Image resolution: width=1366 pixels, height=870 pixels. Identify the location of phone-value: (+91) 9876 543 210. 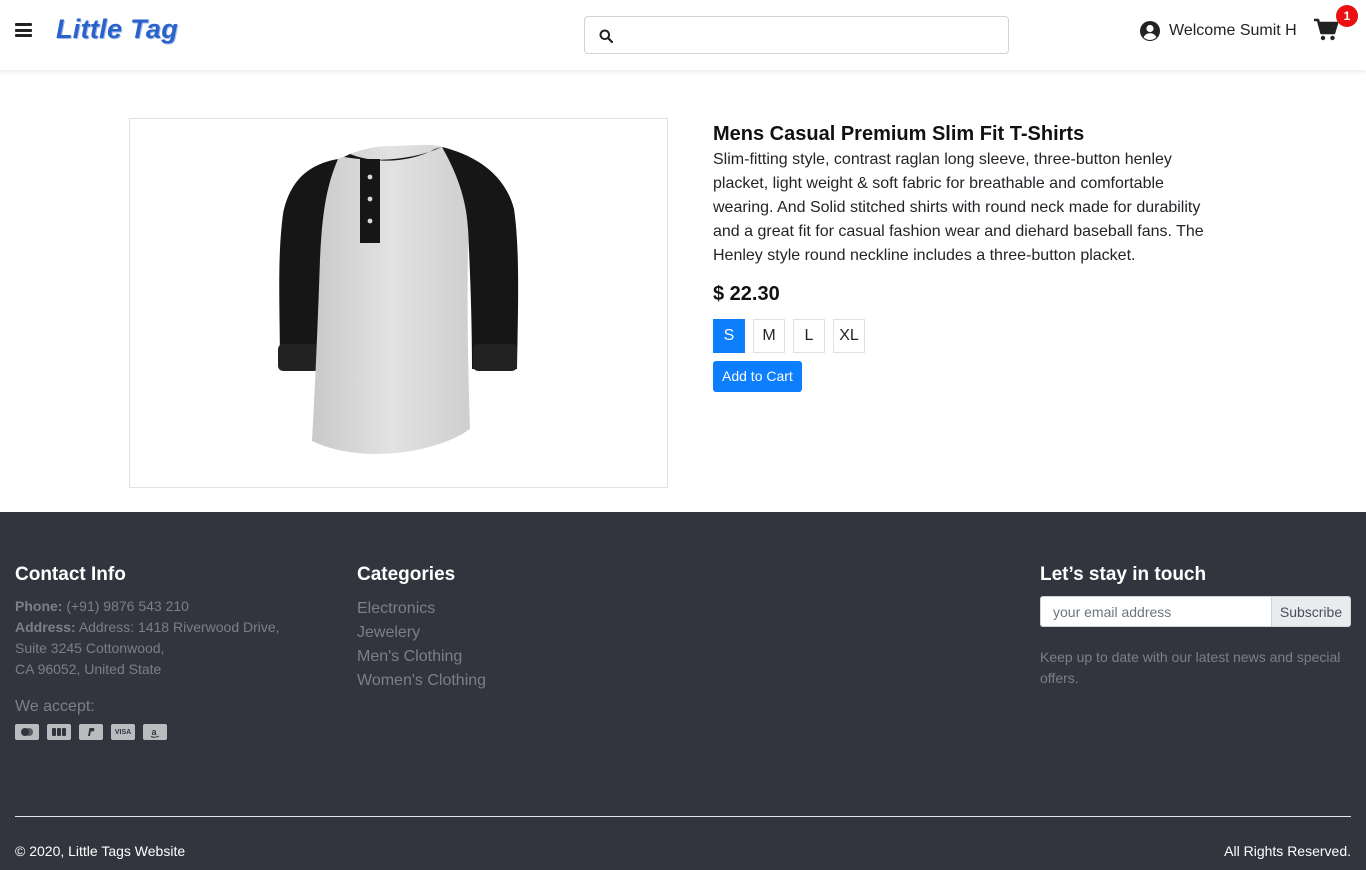
(127, 606).